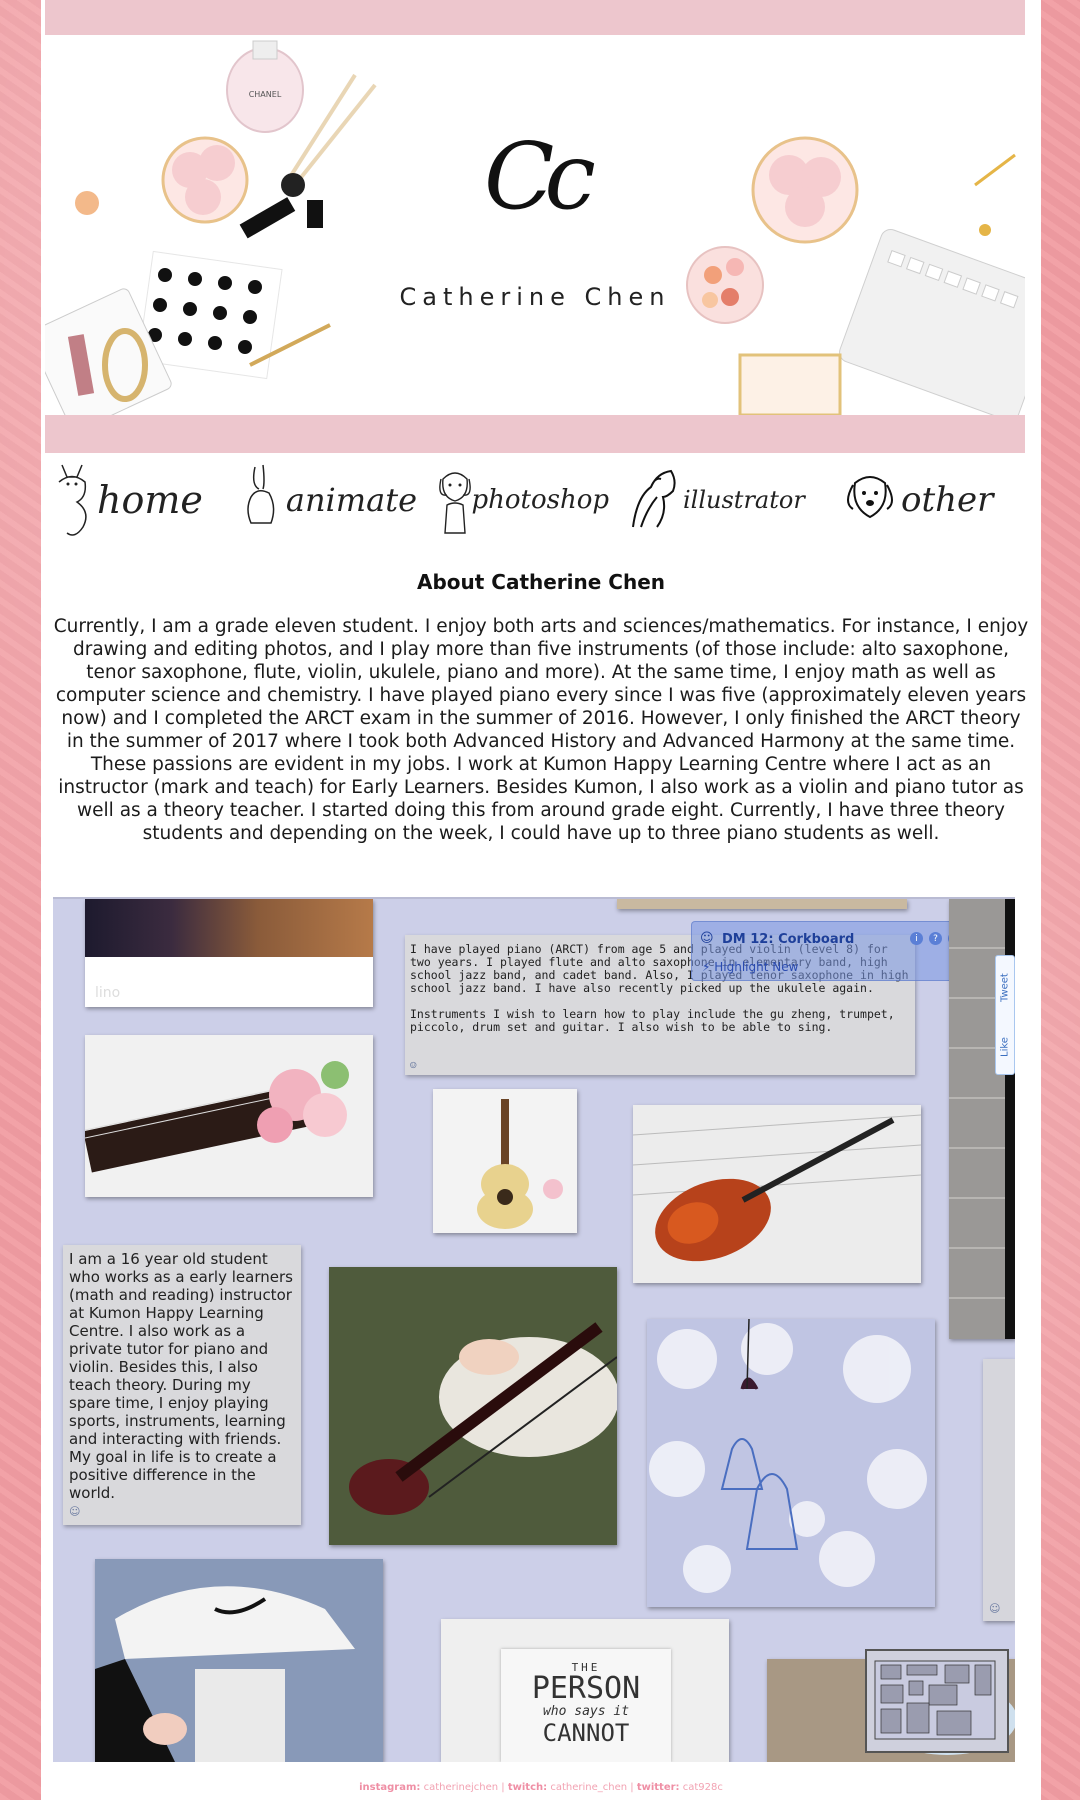 The height and width of the screenshot is (1800, 1080). I want to click on top-pink-bar, so click(535, 17).